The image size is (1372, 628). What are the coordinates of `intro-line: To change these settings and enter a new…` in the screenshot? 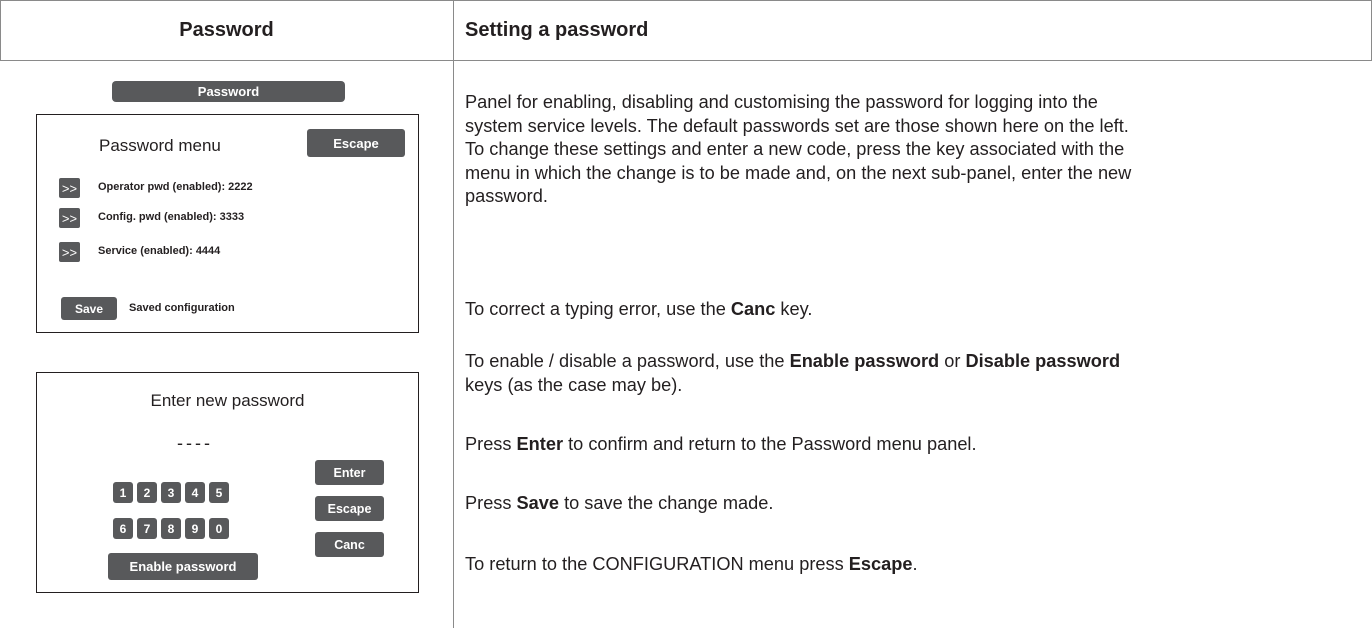 It's located at (795, 149).